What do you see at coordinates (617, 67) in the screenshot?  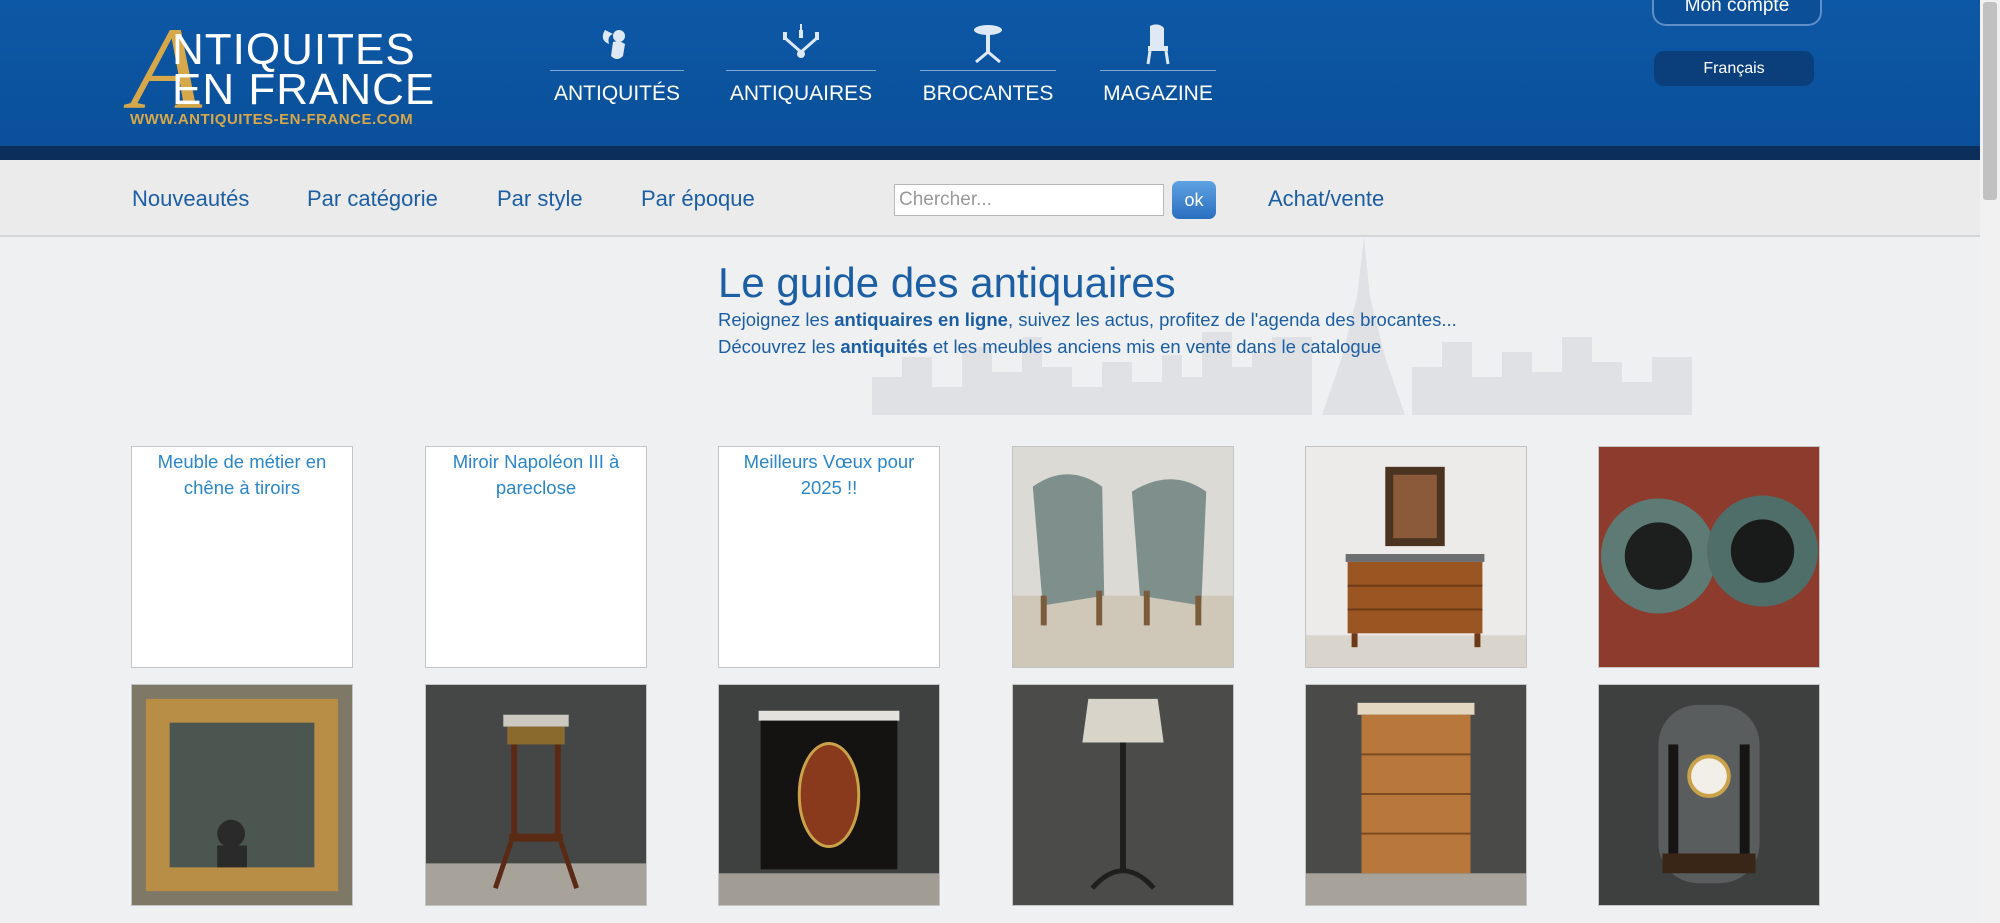 I see `nav-antiquites: ANTIQUITÉS` at bounding box center [617, 67].